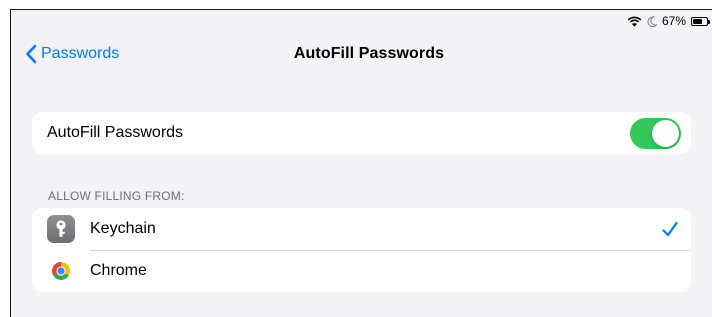 The image size is (712, 317). Describe the element at coordinates (61, 229) in the screenshot. I see `keychain-icon` at that location.